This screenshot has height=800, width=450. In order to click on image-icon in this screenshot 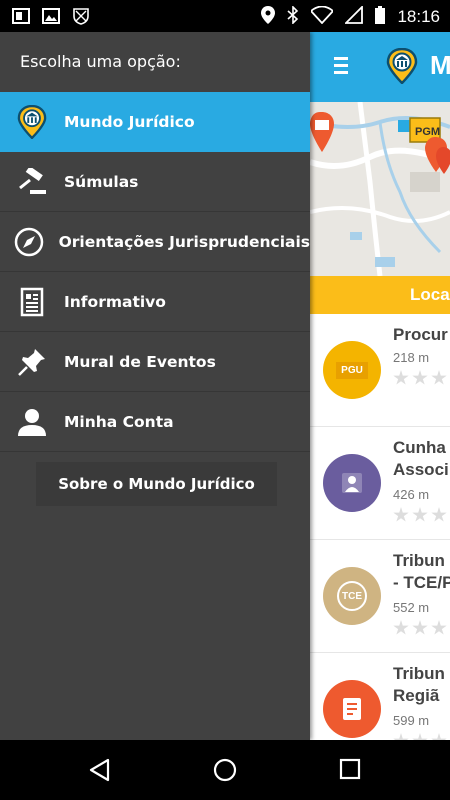, I will do `click(51, 18)`.